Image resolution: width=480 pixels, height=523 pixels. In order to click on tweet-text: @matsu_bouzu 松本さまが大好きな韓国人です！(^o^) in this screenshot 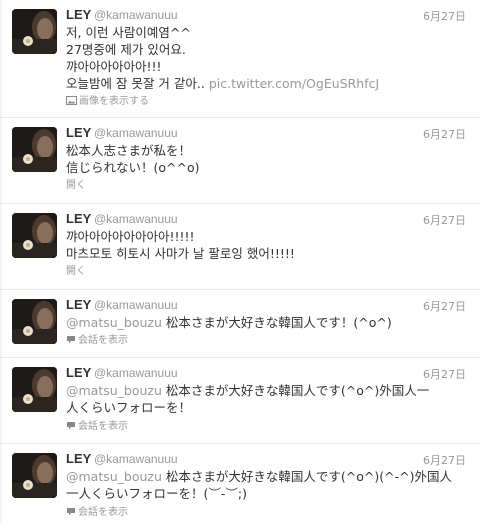, I will do `click(268, 322)`.